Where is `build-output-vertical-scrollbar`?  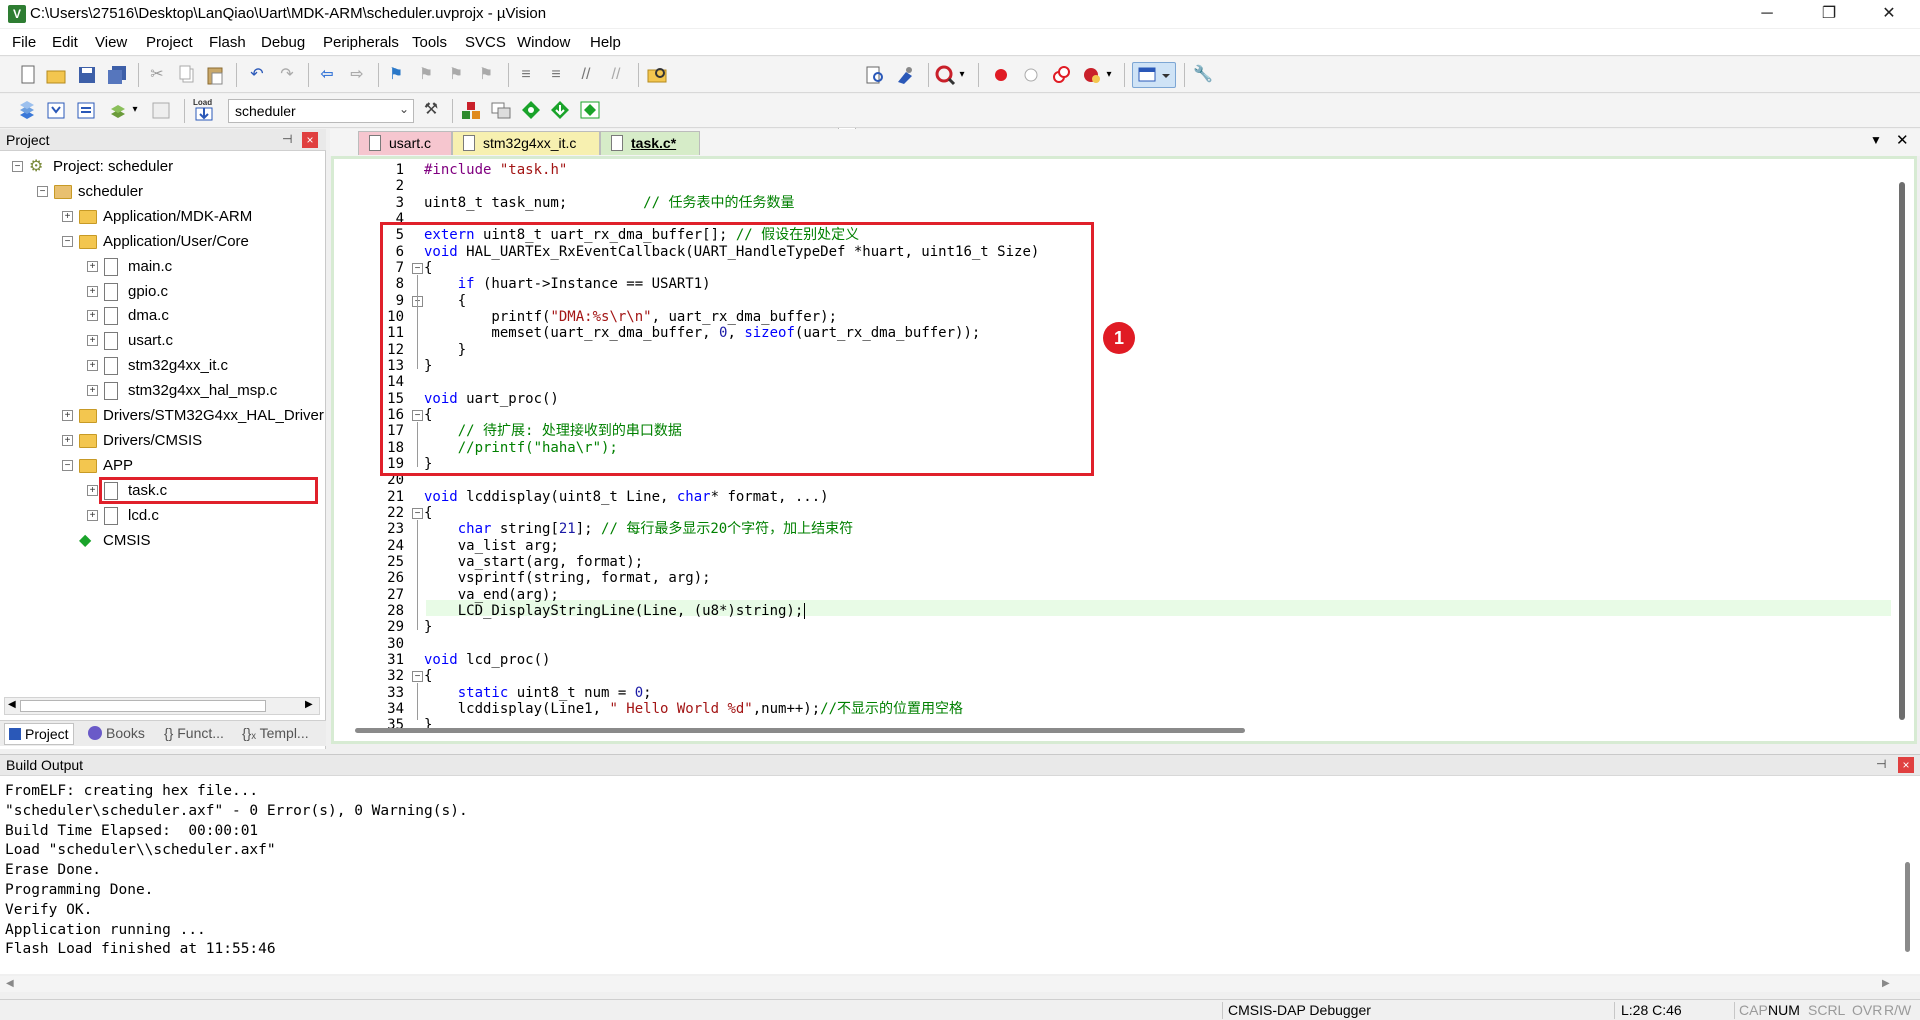
build-output-vertical-scrollbar is located at coordinates (1907, 907).